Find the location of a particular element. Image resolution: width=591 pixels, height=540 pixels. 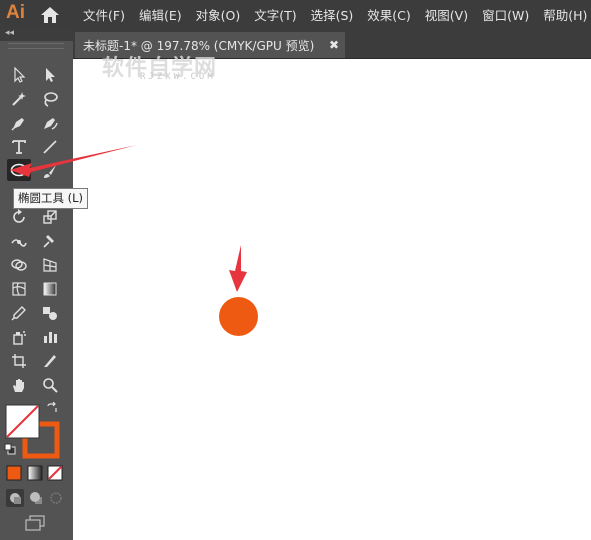

blend-tool-icon is located at coordinates (50, 313).